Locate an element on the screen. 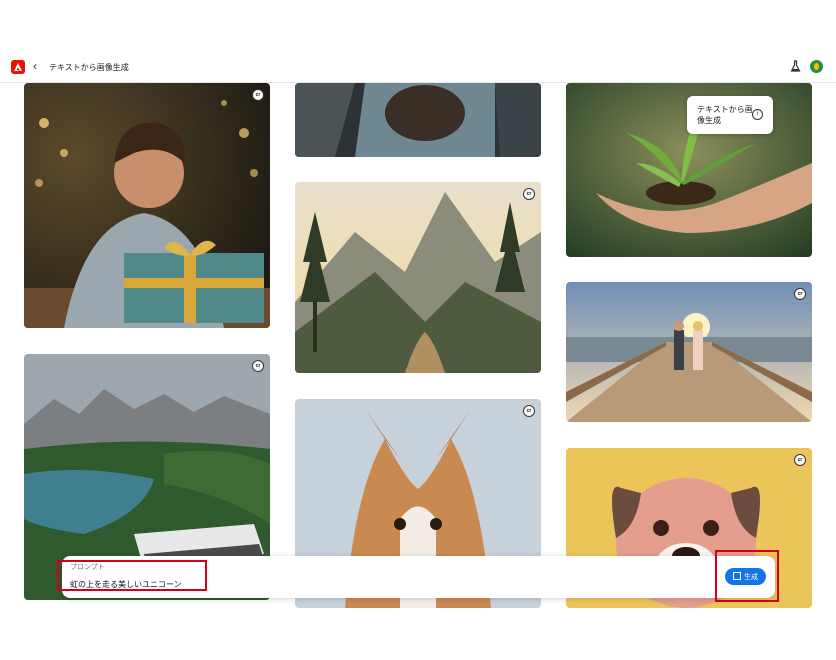 This screenshot has width=836, height=660. page-title: テキストから画像生成 is located at coordinates (89, 67).